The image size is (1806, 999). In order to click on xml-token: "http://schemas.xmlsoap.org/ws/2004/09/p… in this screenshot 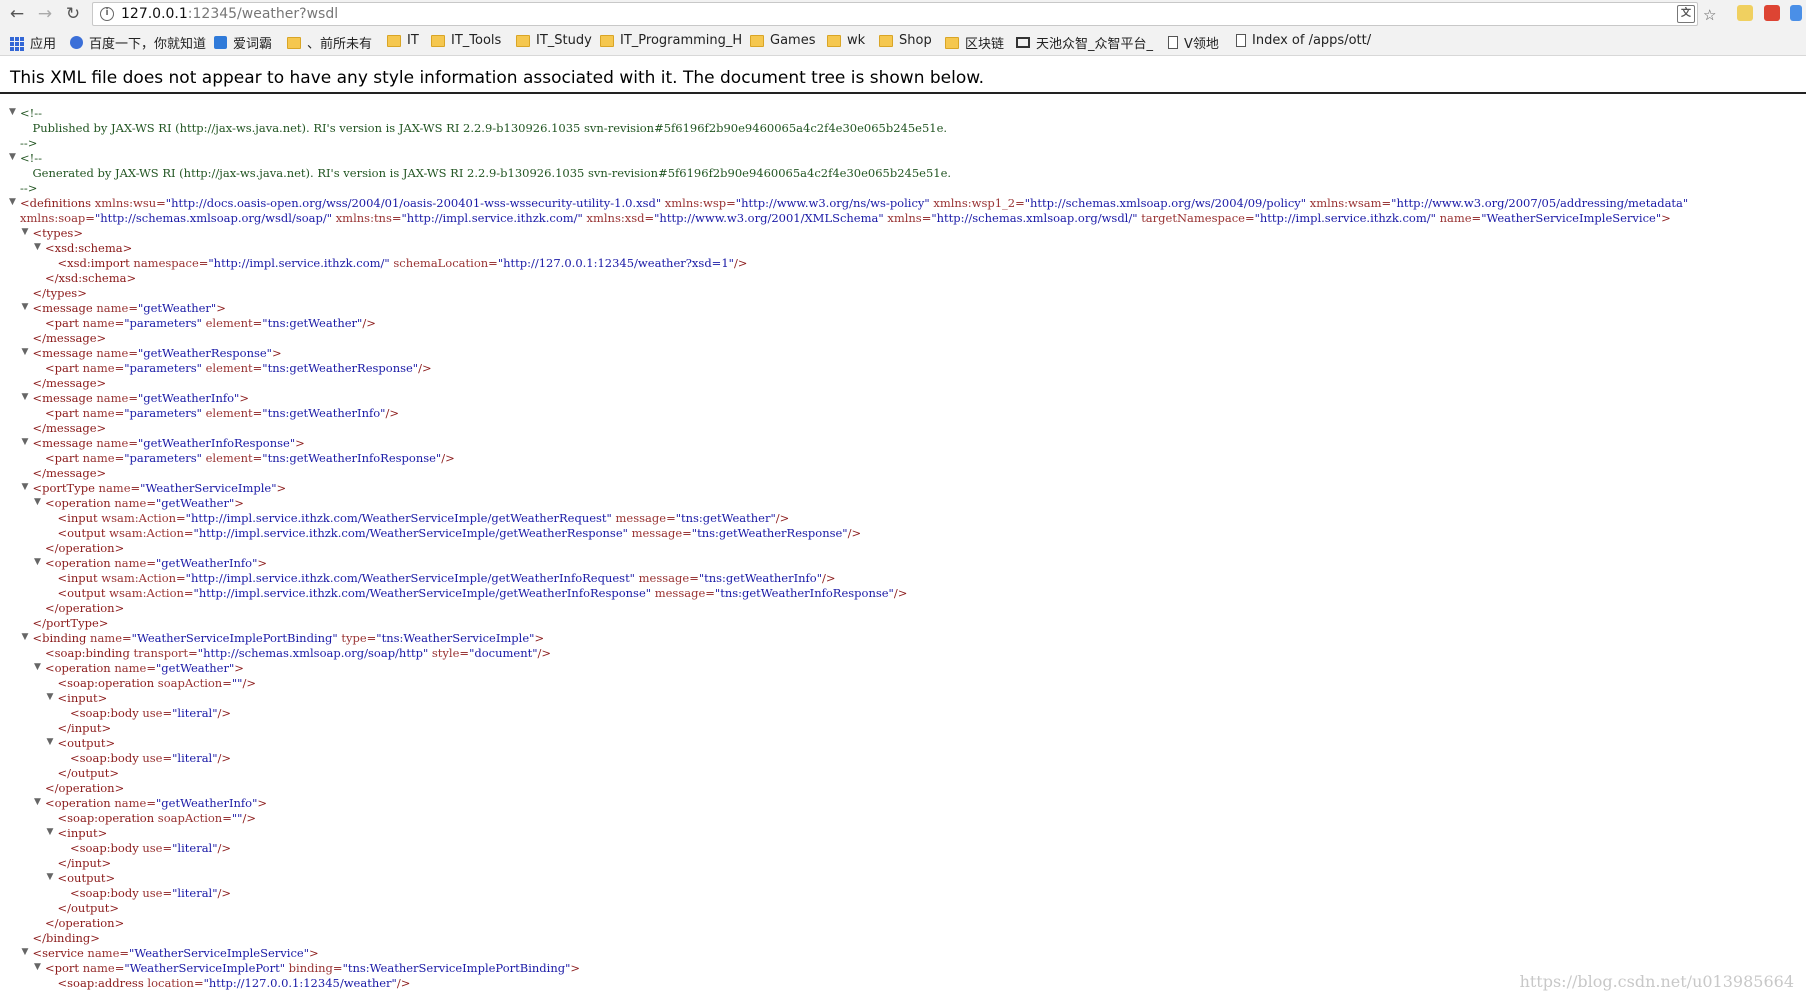, I will do `click(1165, 203)`.